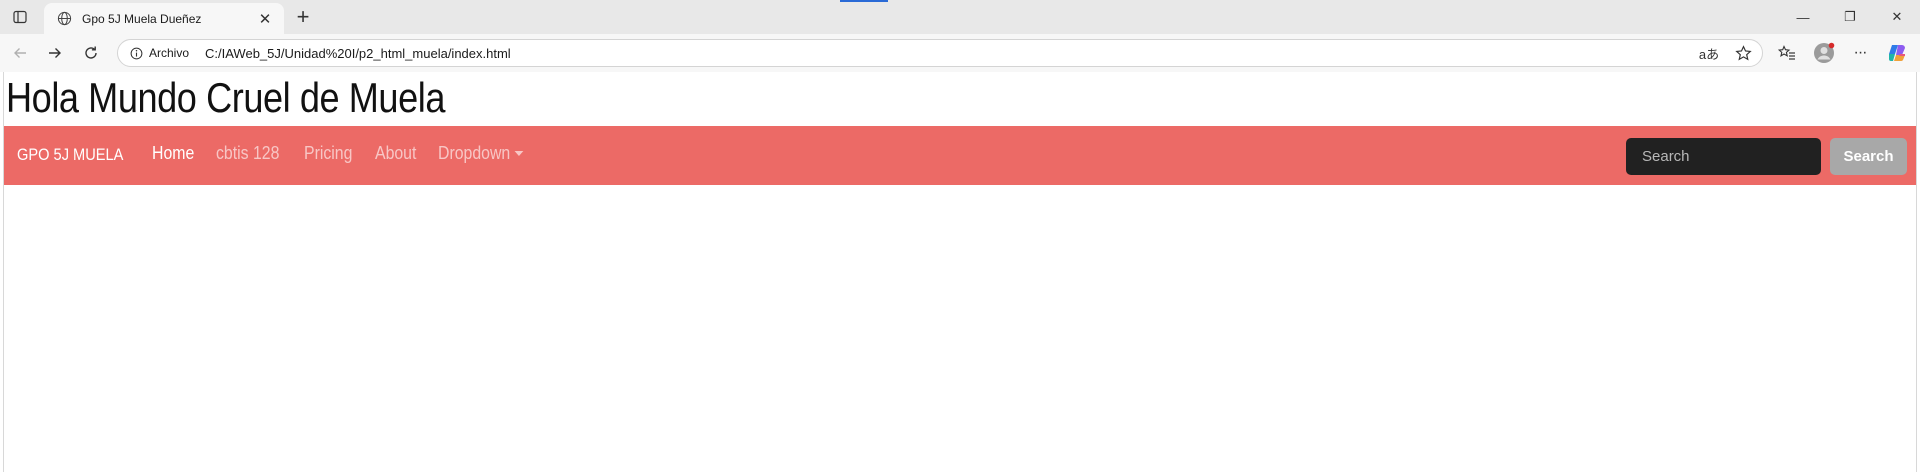  I want to click on caret-down-icon, so click(519, 153).